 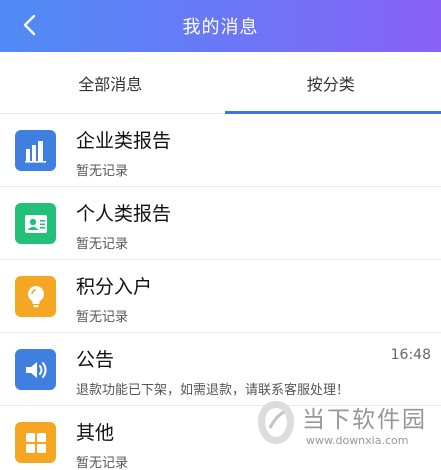 I want to click on watermark: 当下软件园 www.downxia.com, so click(x=346, y=426).